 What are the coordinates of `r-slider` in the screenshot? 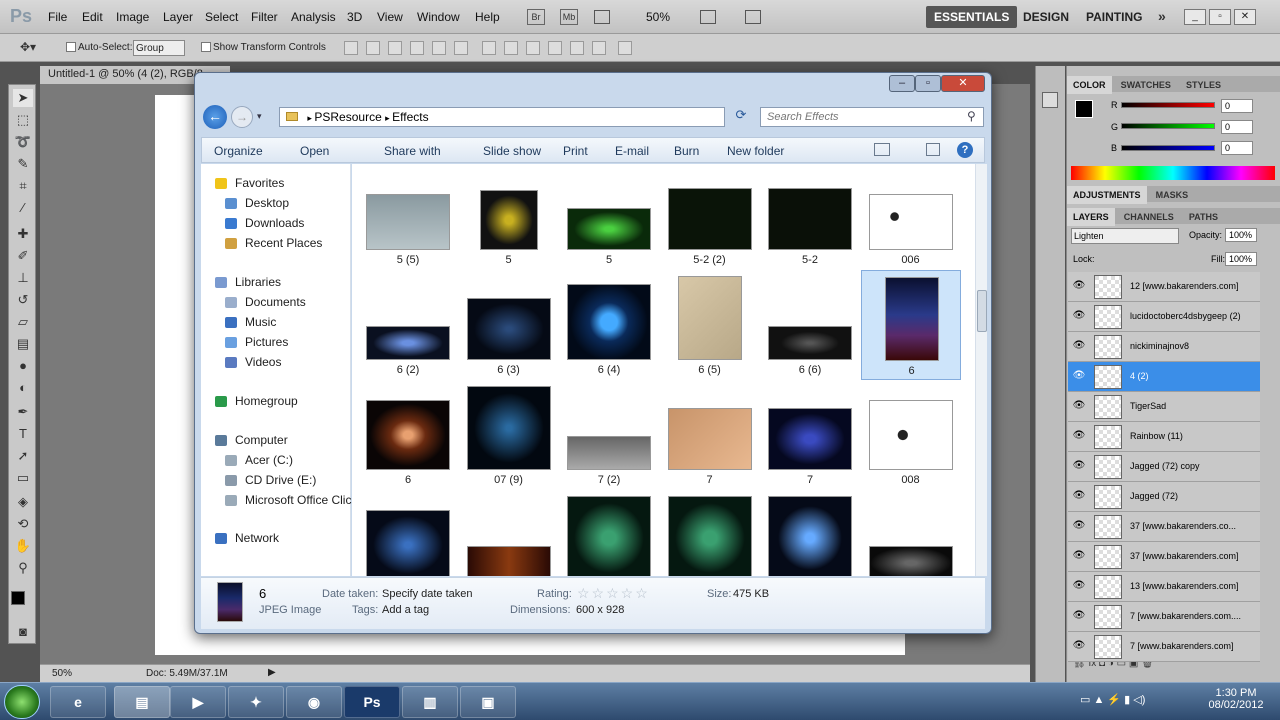 It's located at (1168, 105).